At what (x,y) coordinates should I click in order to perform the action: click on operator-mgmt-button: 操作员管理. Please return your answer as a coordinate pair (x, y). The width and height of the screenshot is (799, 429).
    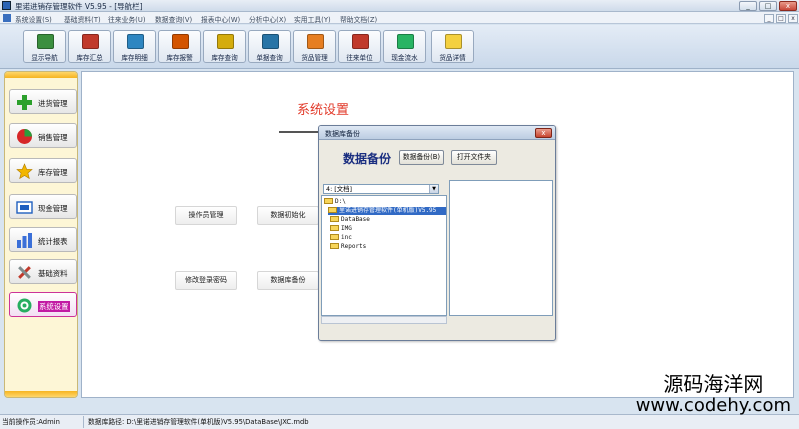
    Looking at the image, I should click on (206, 215).